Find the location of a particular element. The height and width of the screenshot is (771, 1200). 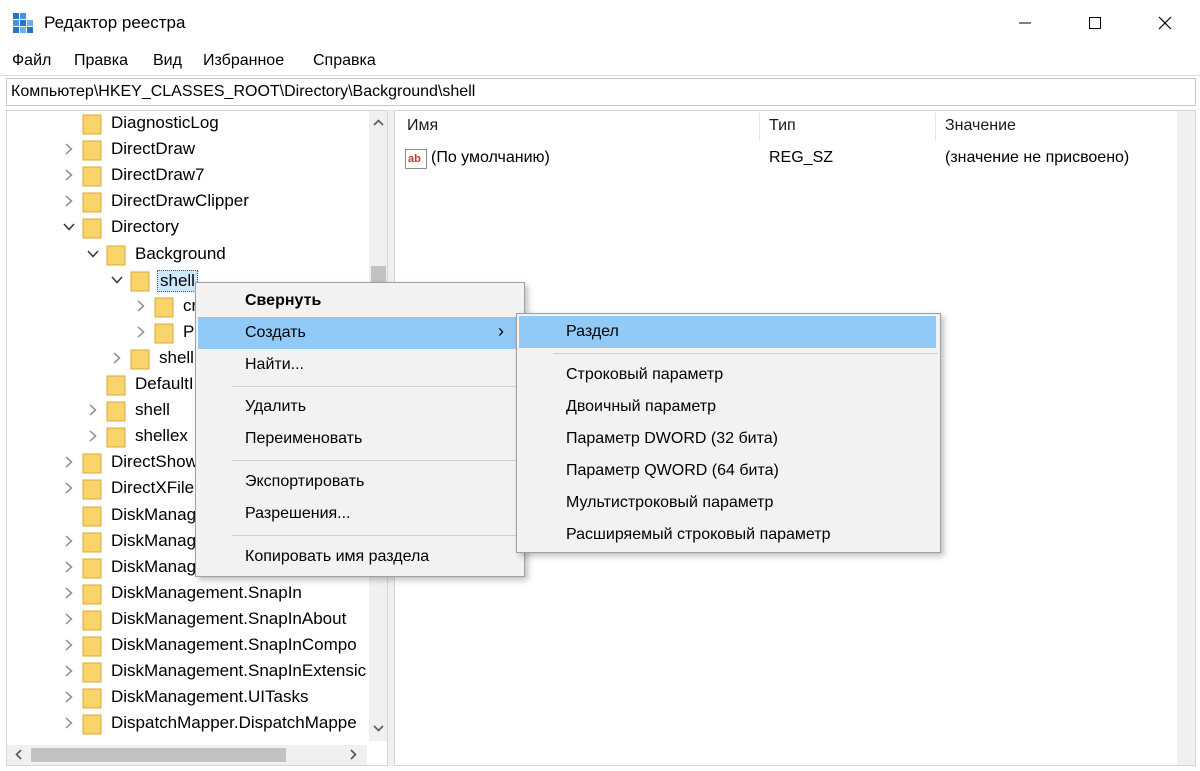

scroll-left-arrow is located at coordinates (18, 754).